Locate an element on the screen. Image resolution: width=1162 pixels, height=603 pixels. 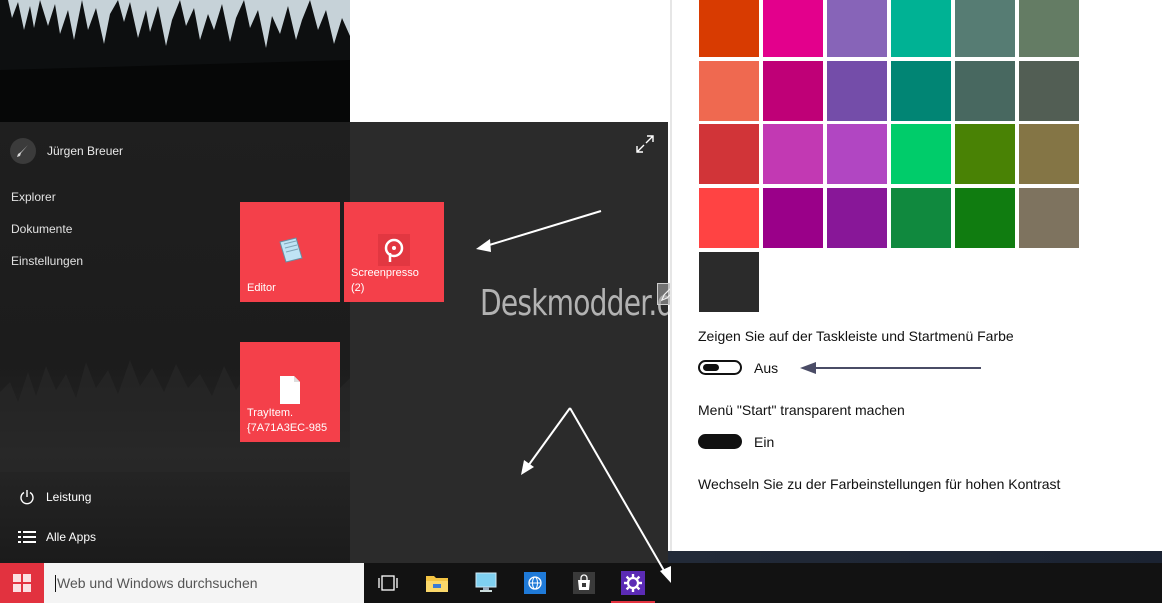
tile-label: Editor is located at coordinates (261, 288).